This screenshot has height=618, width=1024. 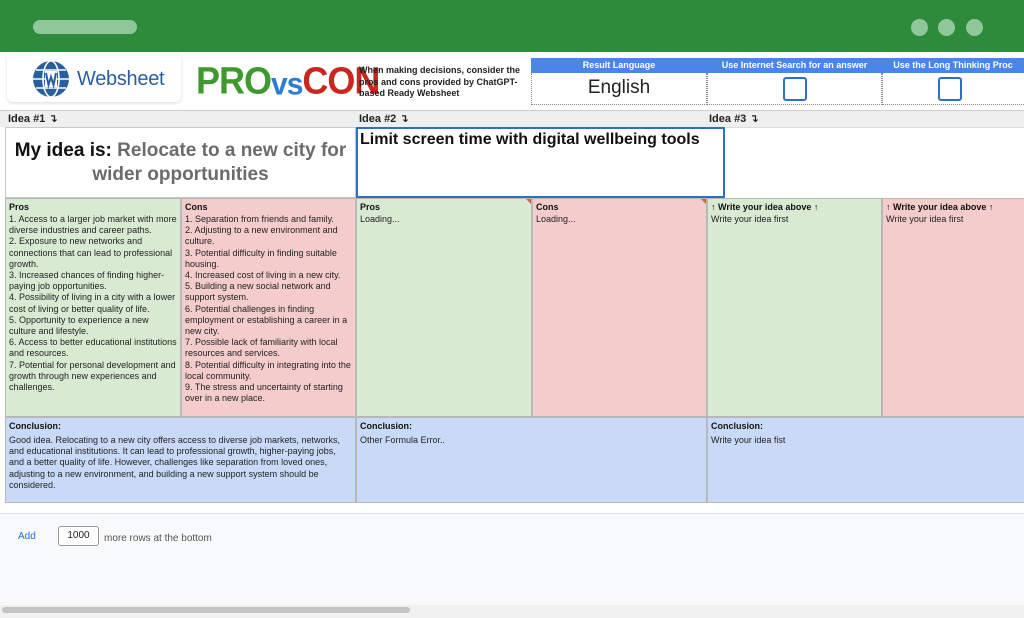 What do you see at coordinates (874, 162) in the screenshot?
I see `idea3-input` at bounding box center [874, 162].